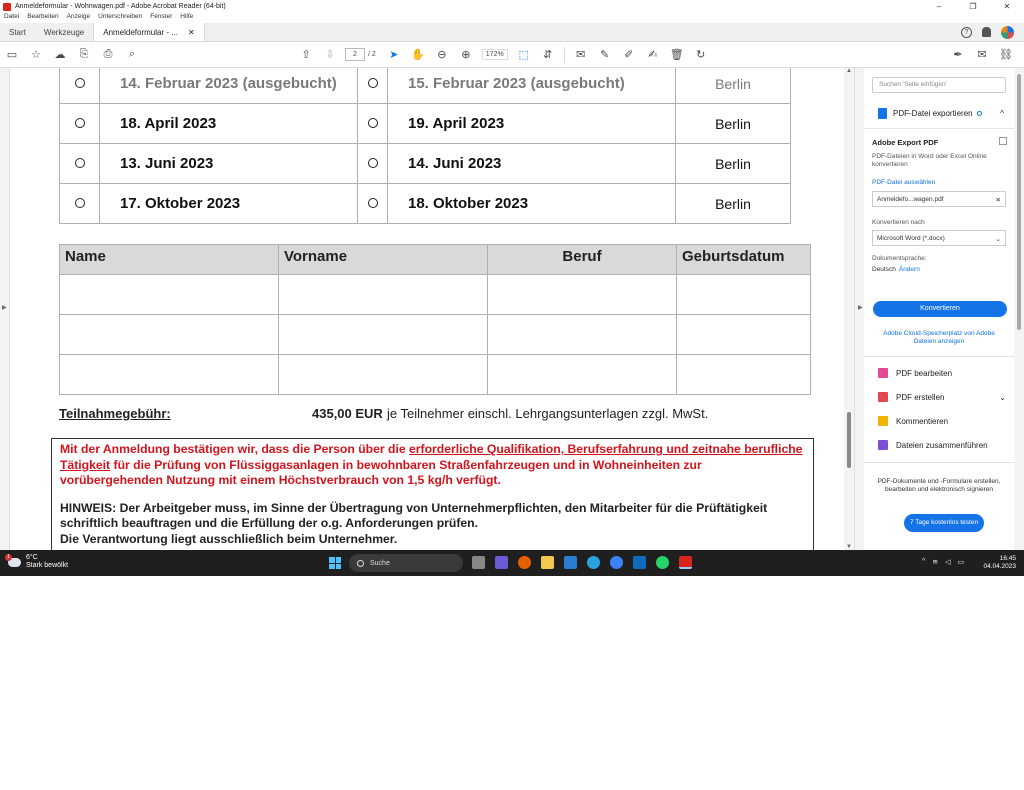 This screenshot has width=1024, height=790. What do you see at coordinates (701, 55) in the screenshot?
I see `rotate-icon: ↻` at bounding box center [701, 55].